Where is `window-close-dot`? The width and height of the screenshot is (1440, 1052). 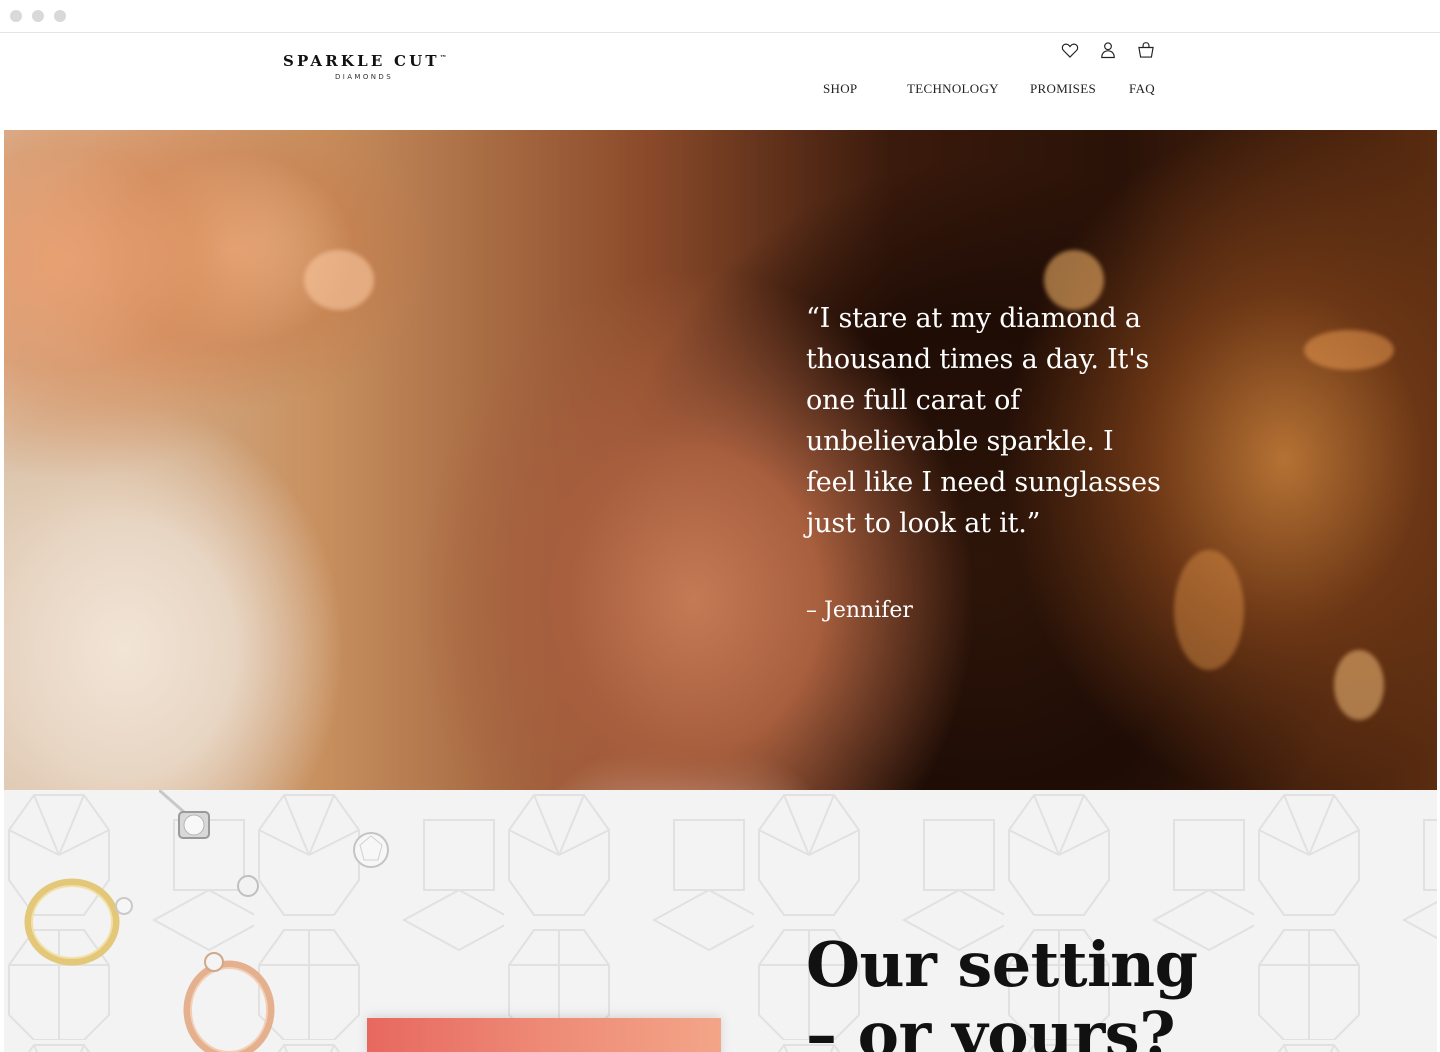
window-close-dot is located at coordinates (16, 16).